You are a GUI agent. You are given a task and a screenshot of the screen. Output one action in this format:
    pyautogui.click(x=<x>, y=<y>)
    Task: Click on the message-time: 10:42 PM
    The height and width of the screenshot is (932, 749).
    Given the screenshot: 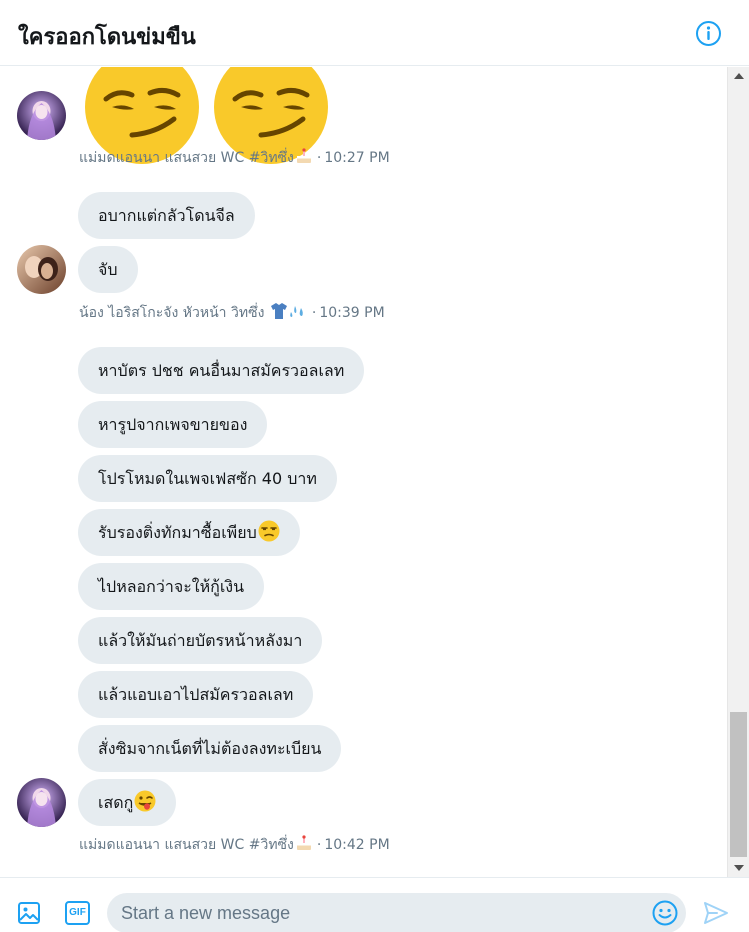 What is the action you would take?
    pyautogui.click(x=357, y=845)
    